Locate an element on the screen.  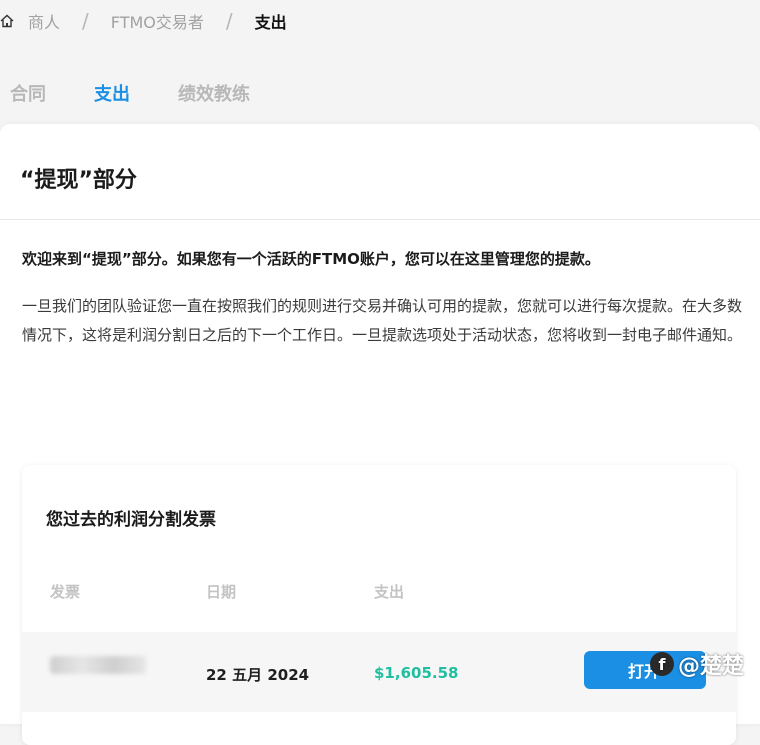
invoice-number-redacted is located at coordinates (98, 665).